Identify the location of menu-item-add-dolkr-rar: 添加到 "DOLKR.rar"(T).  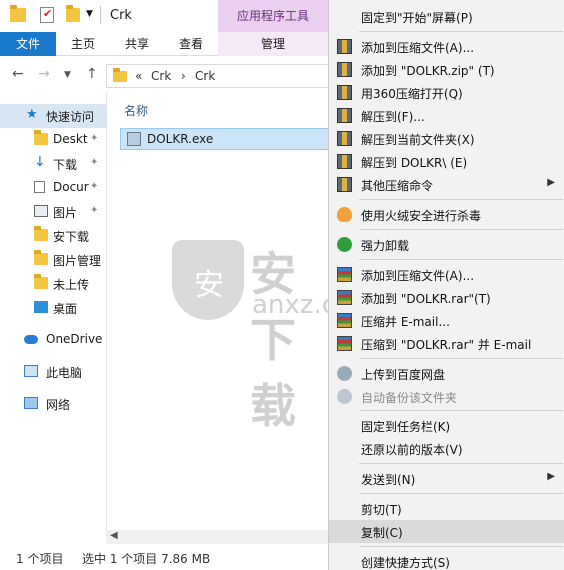
(446, 297).